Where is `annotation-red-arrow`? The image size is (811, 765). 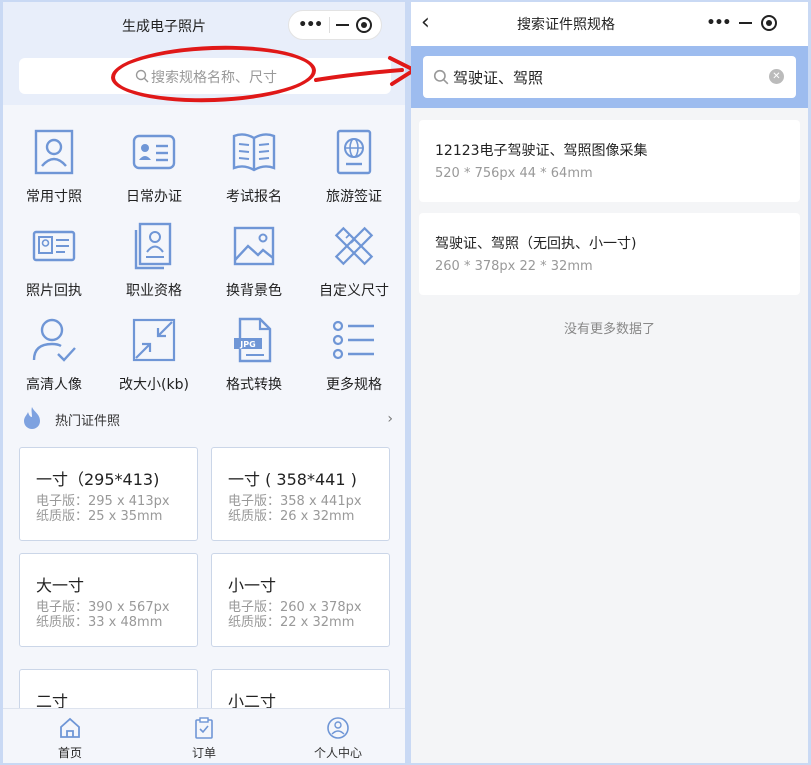
annotation-red-arrow is located at coordinates (365, 71).